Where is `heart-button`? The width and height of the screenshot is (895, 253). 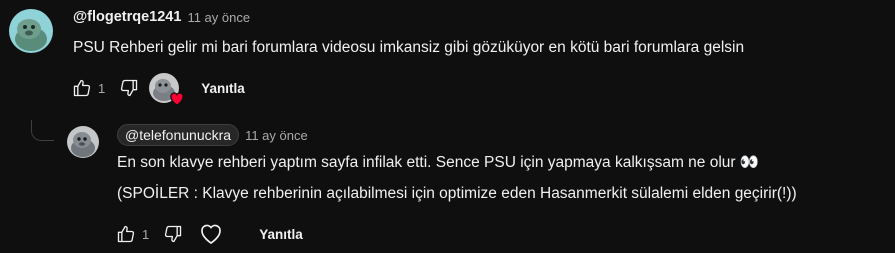
heart-button is located at coordinates (211, 234).